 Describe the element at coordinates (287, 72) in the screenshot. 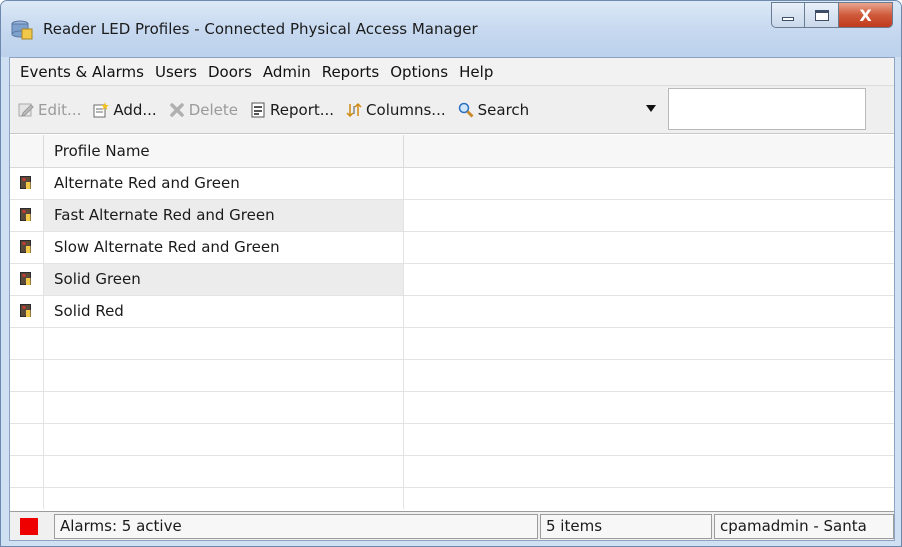

I see `menu-admin: Admin` at that location.